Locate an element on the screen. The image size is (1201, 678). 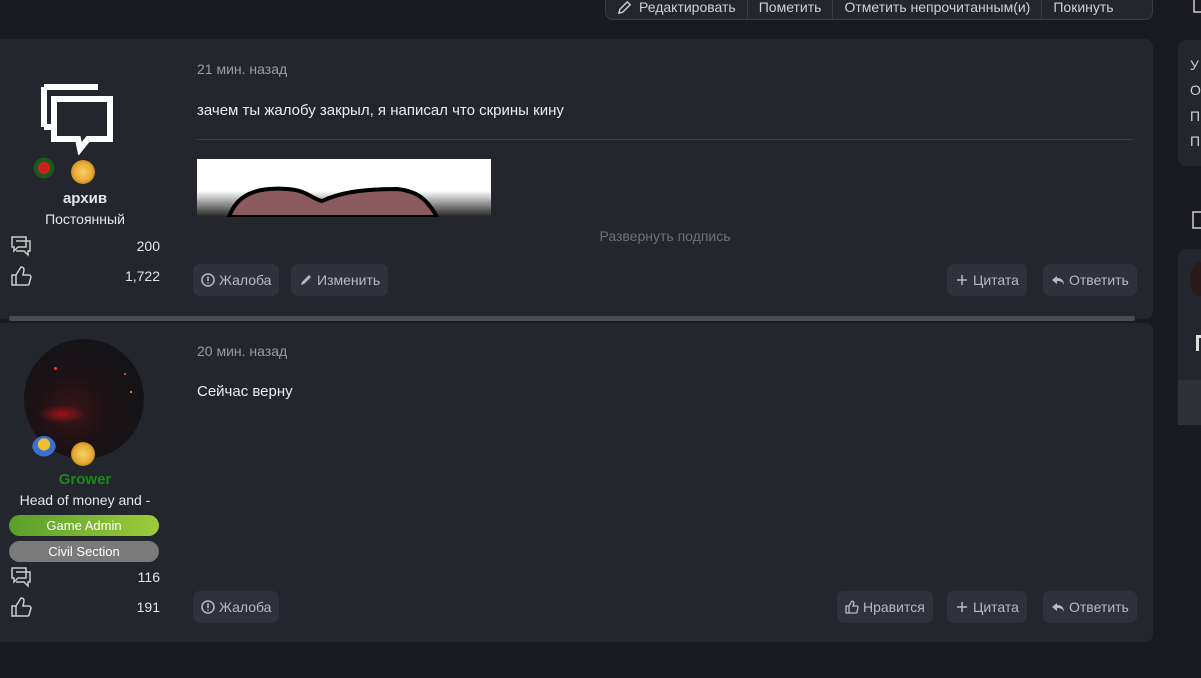
post-time: 21 мин. назад is located at coordinates (242, 69).